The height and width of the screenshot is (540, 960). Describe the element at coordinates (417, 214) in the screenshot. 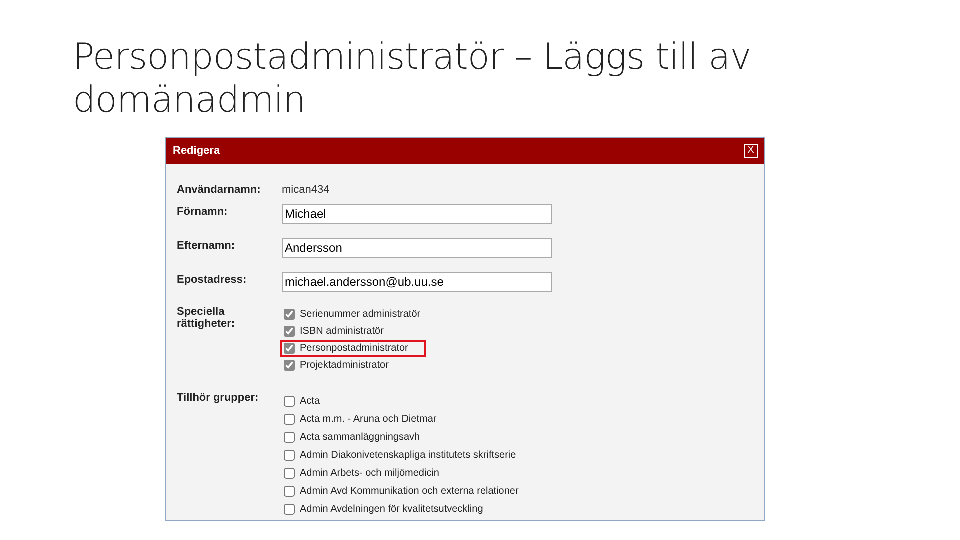

I see `text-field: Michael` at that location.